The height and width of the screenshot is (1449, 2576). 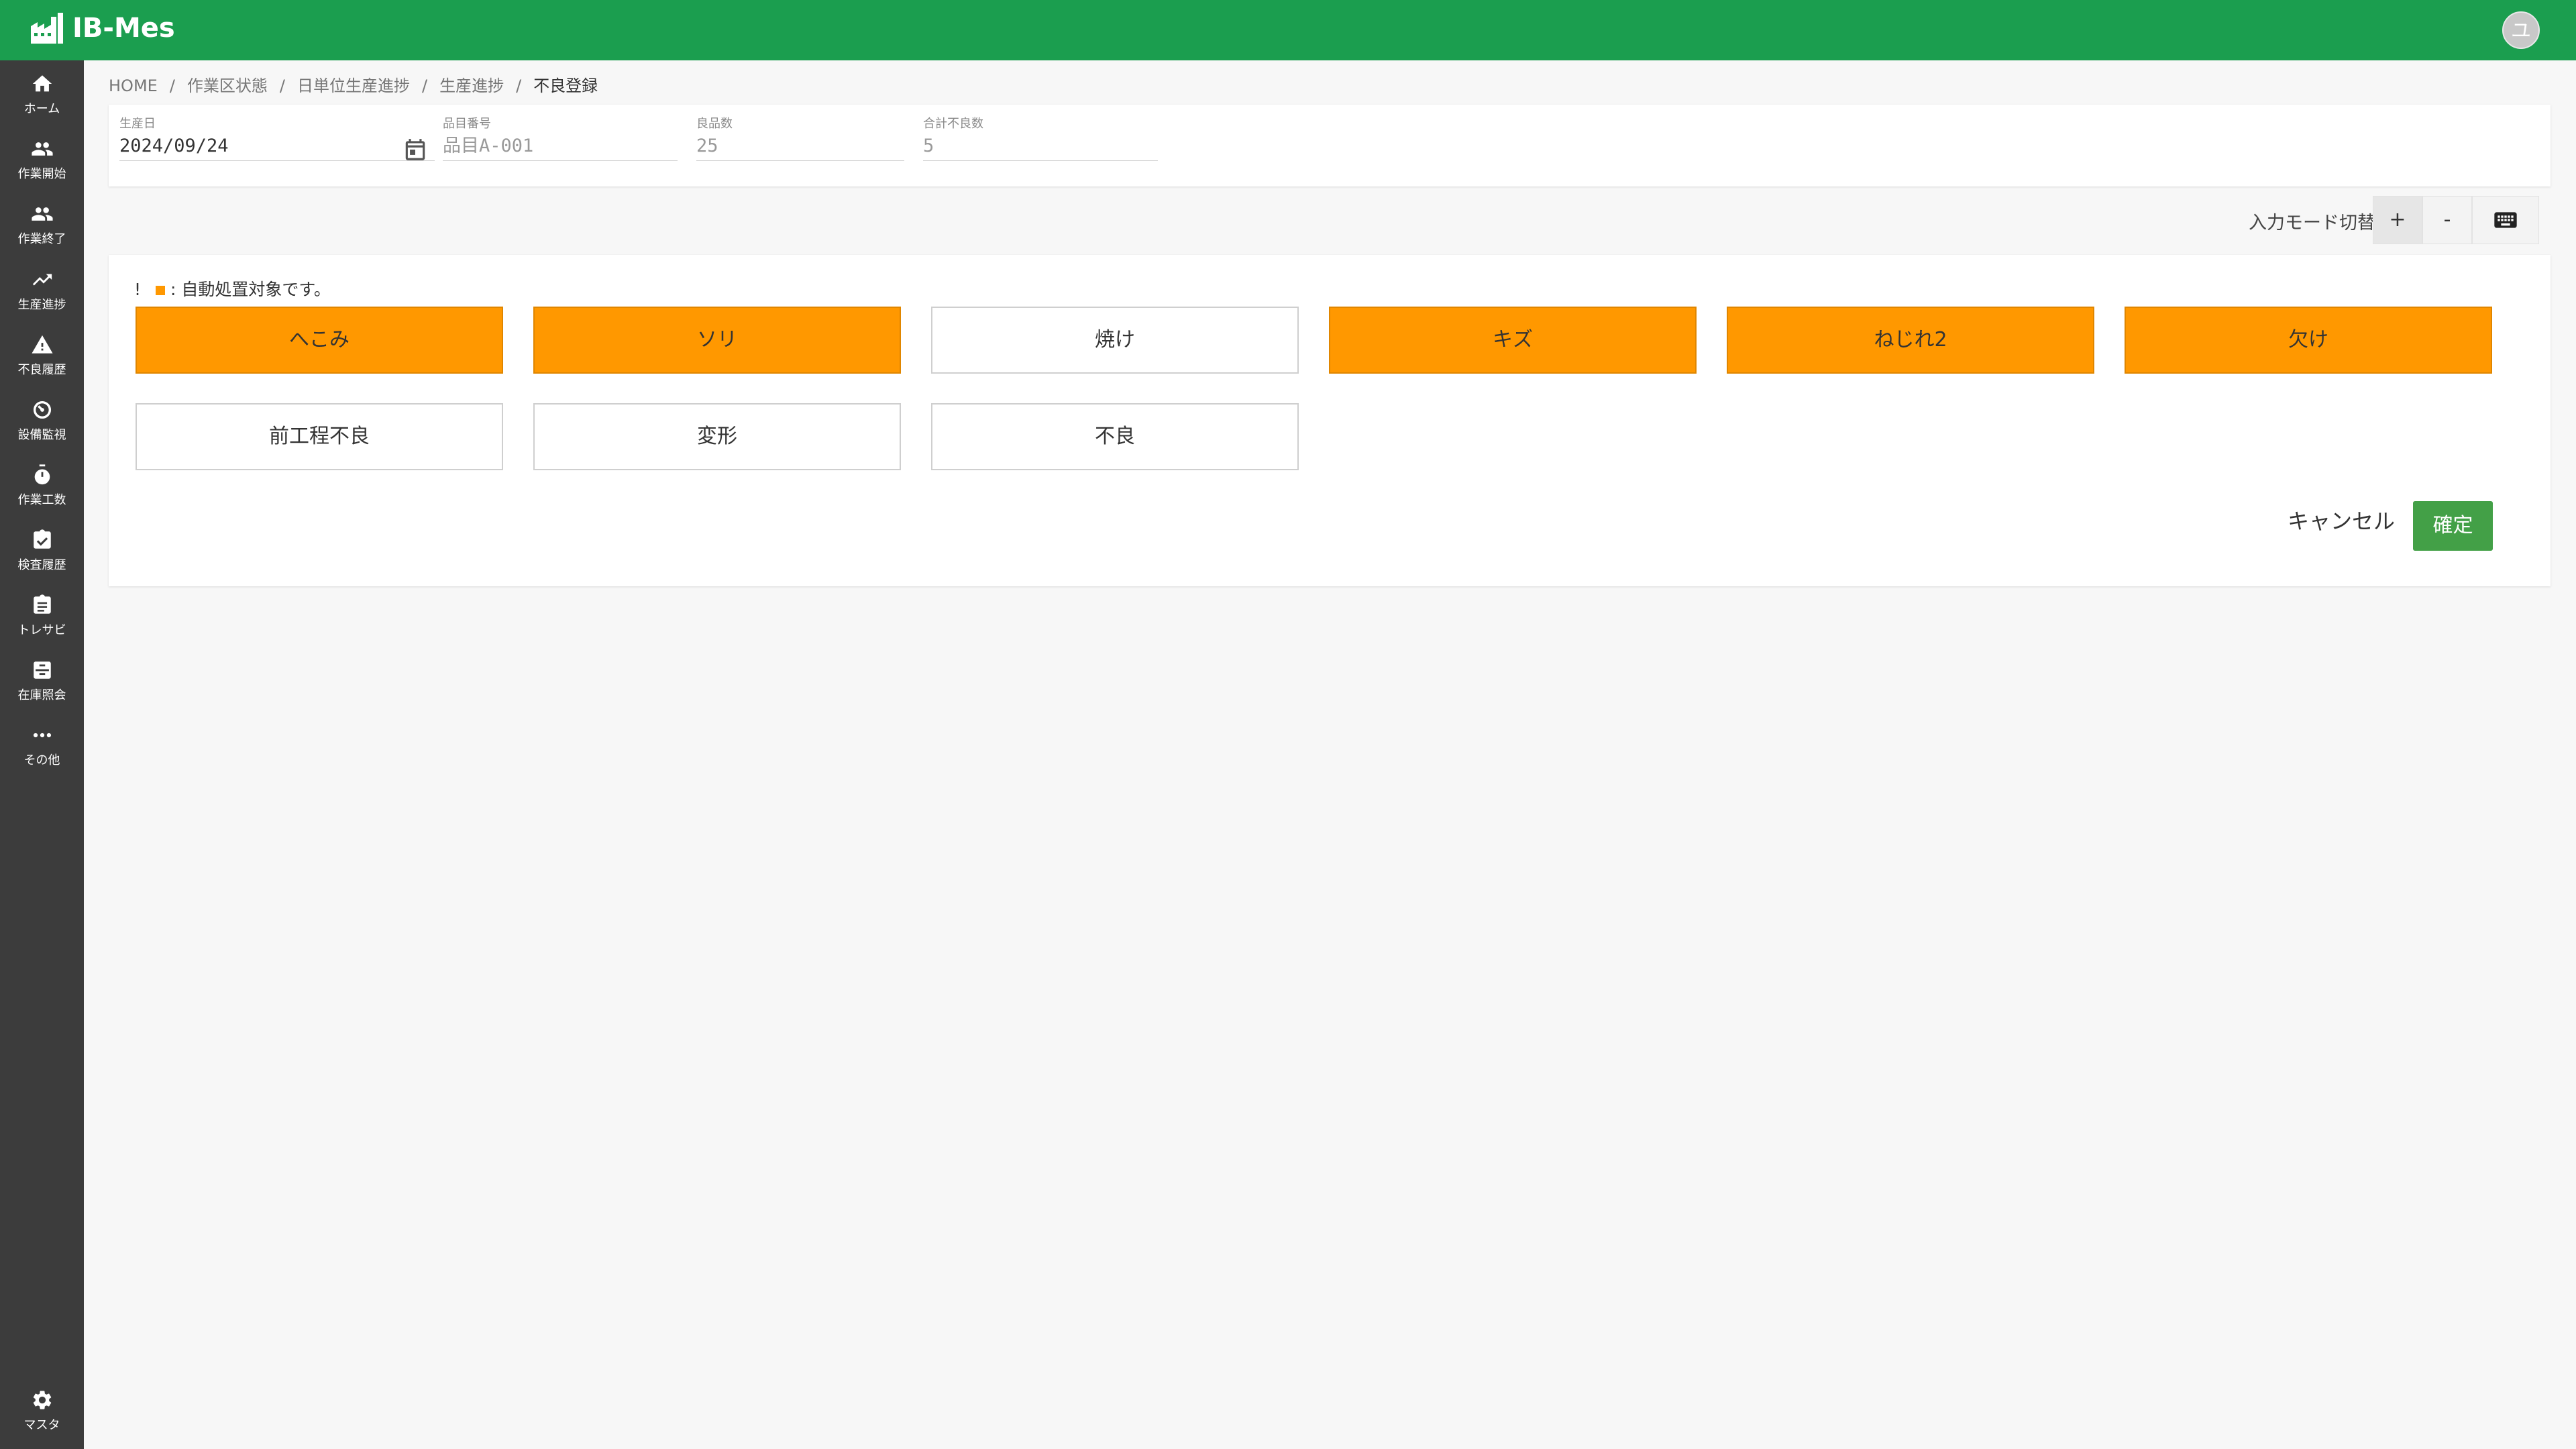 What do you see at coordinates (42, 539) in the screenshot?
I see `clipboard-check-icon` at bounding box center [42, 539].